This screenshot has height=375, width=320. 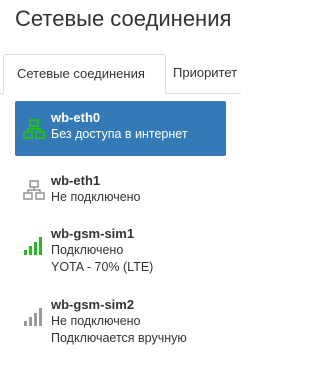 I want to click on connection-status: Подключено, so click(x=87, y=250).